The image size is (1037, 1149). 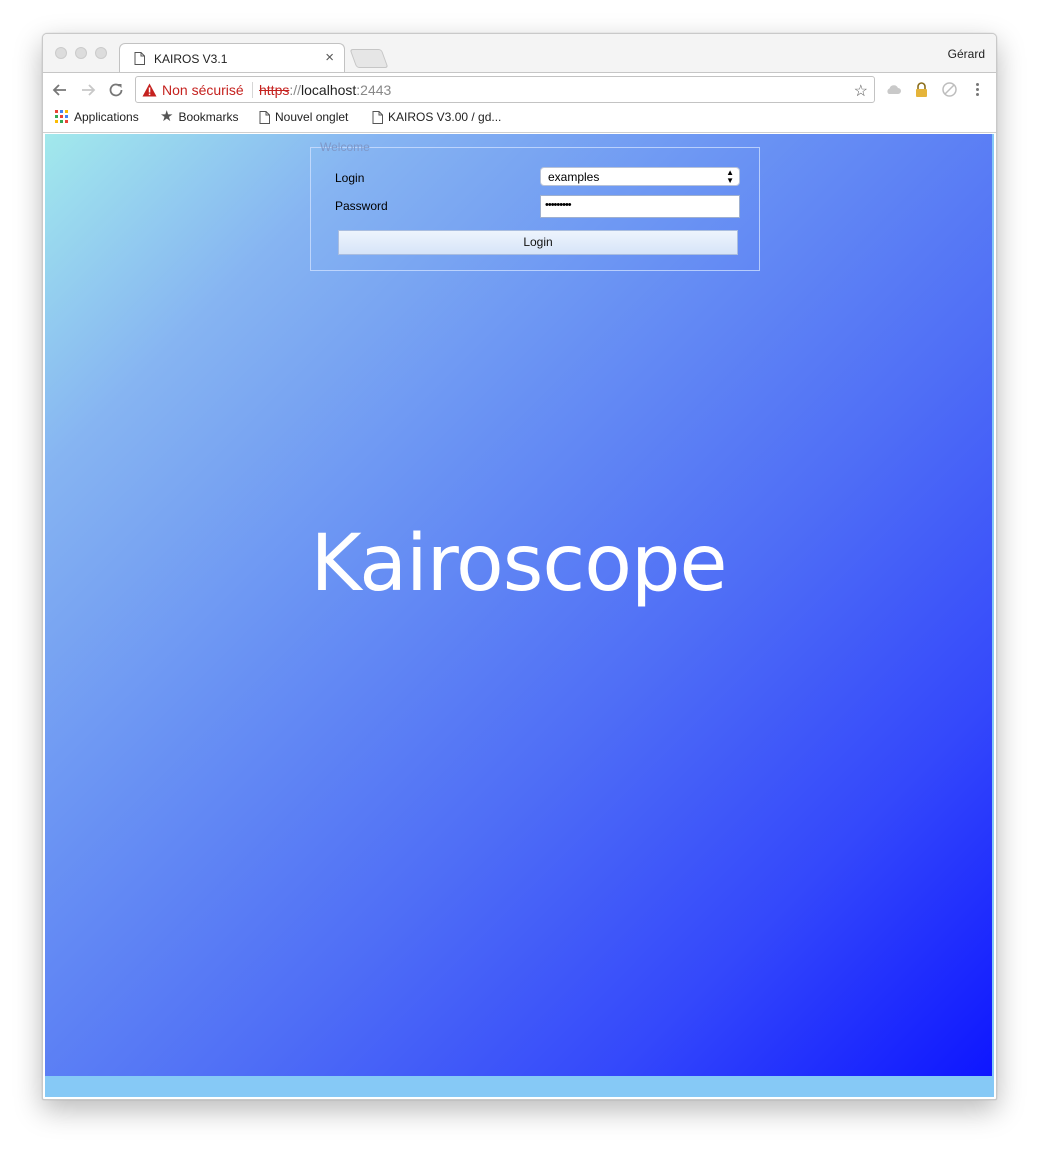 What do you see at coordinates (730, 176) in the screenshot?
I see `select-arrows-icon: ▲ ▼` at bounding box center [730, 176].